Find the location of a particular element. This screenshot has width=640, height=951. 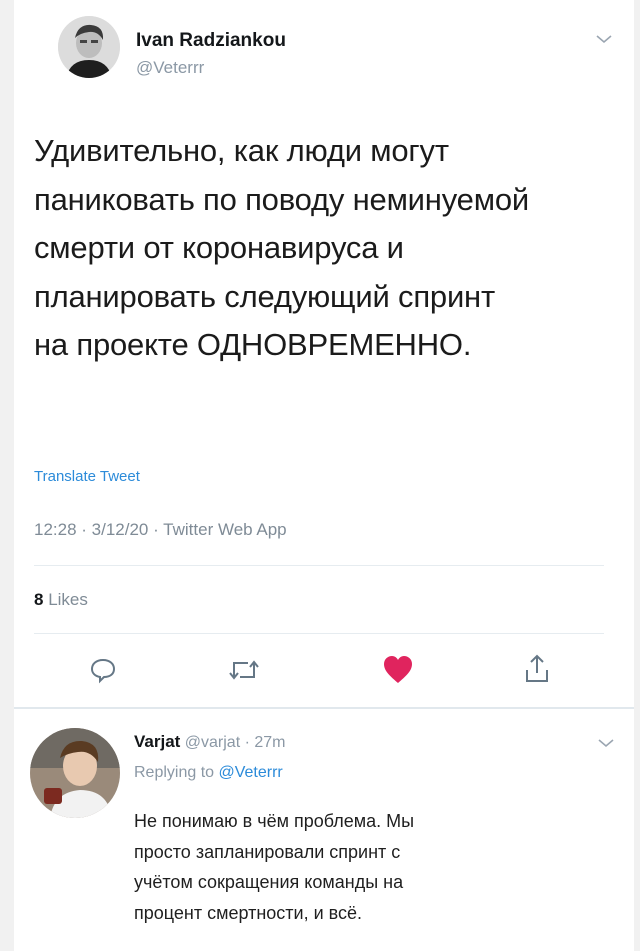

retweet-button is located at coordinates (244, 670).